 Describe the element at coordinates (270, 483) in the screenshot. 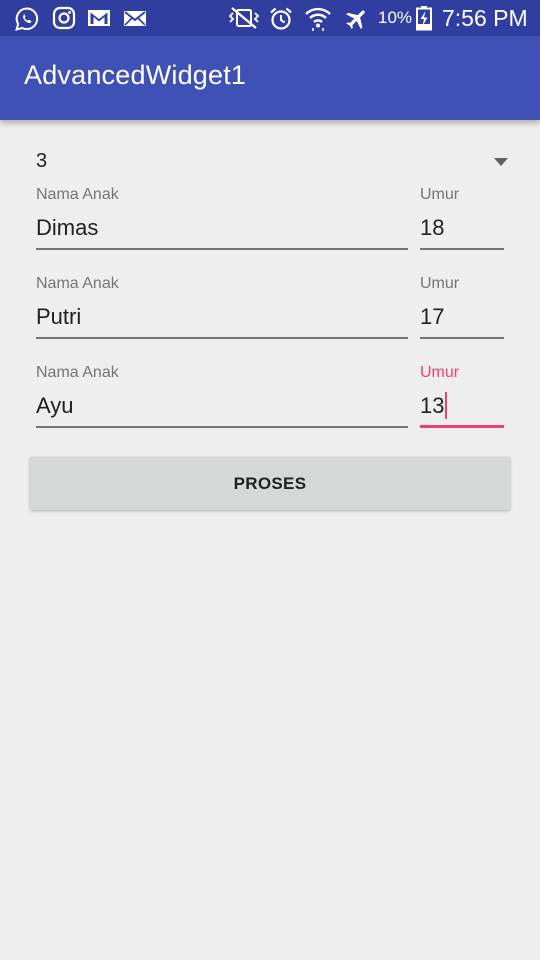

I see `proses-button: PROSES` at that location.